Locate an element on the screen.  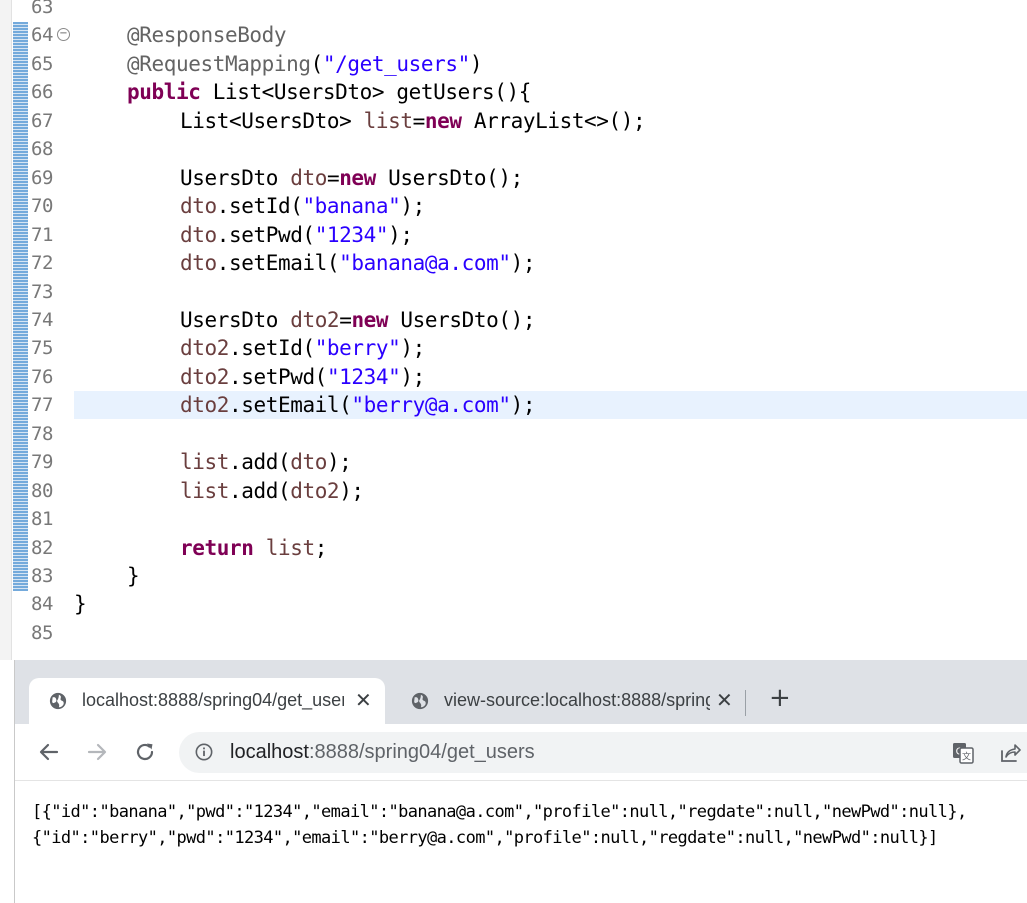
code-line: 83} is located at coordinates (513, 576).